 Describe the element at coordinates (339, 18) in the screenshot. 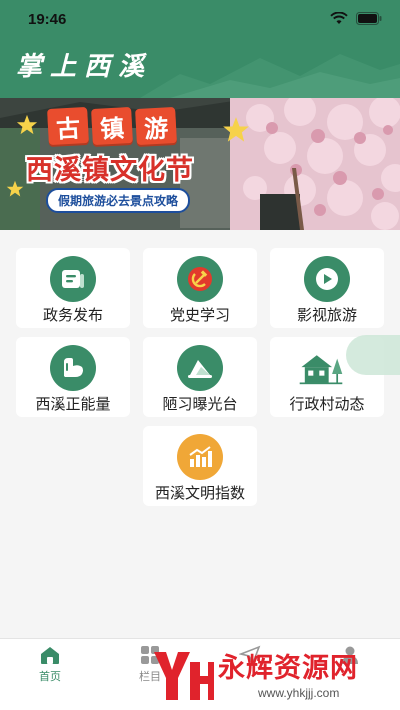

I see `wifi-icon` at that location.